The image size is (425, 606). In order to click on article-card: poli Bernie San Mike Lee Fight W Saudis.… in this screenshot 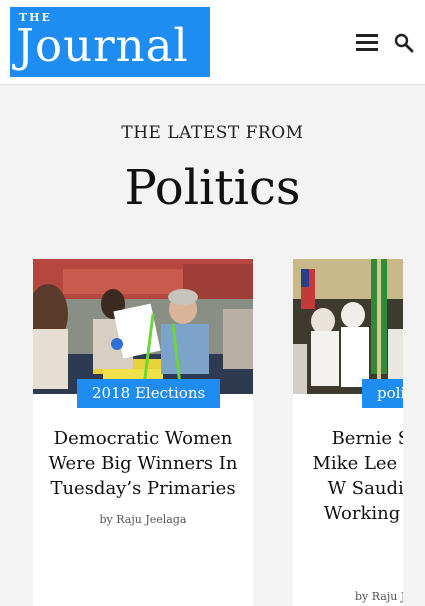, I will do `click(348, 432)`.